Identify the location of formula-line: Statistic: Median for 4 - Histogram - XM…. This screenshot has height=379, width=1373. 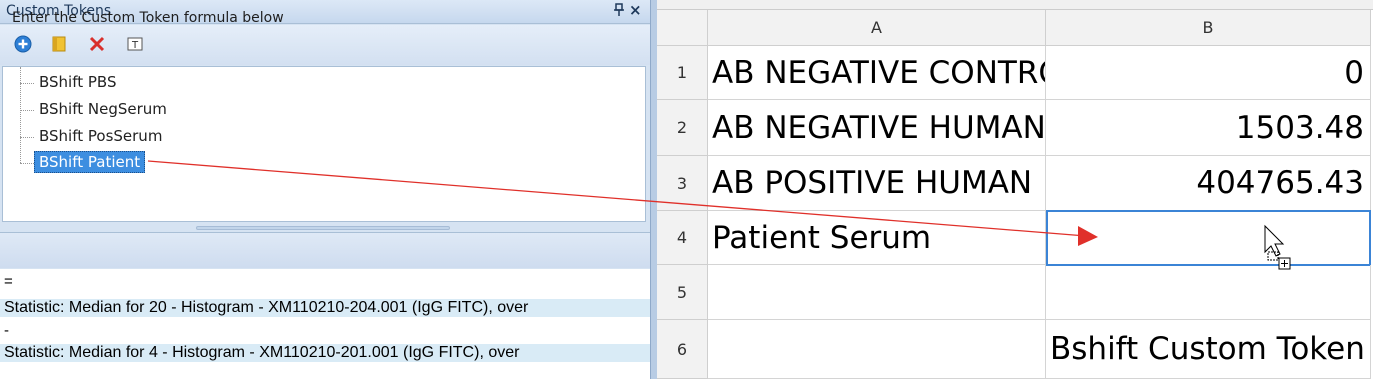
(325, 353).